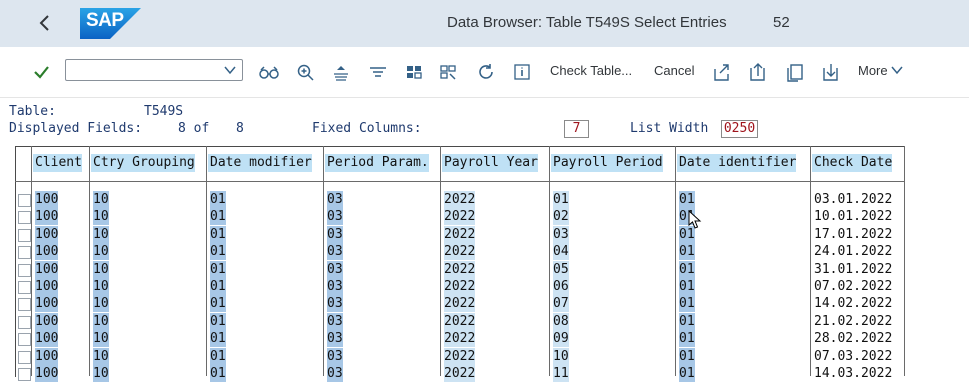 The image size is (969, 382). What do you see at coordinates (607, 163) in the screenshot?
I see `column-header: Payroll Period` at bounding box center [607, 163].